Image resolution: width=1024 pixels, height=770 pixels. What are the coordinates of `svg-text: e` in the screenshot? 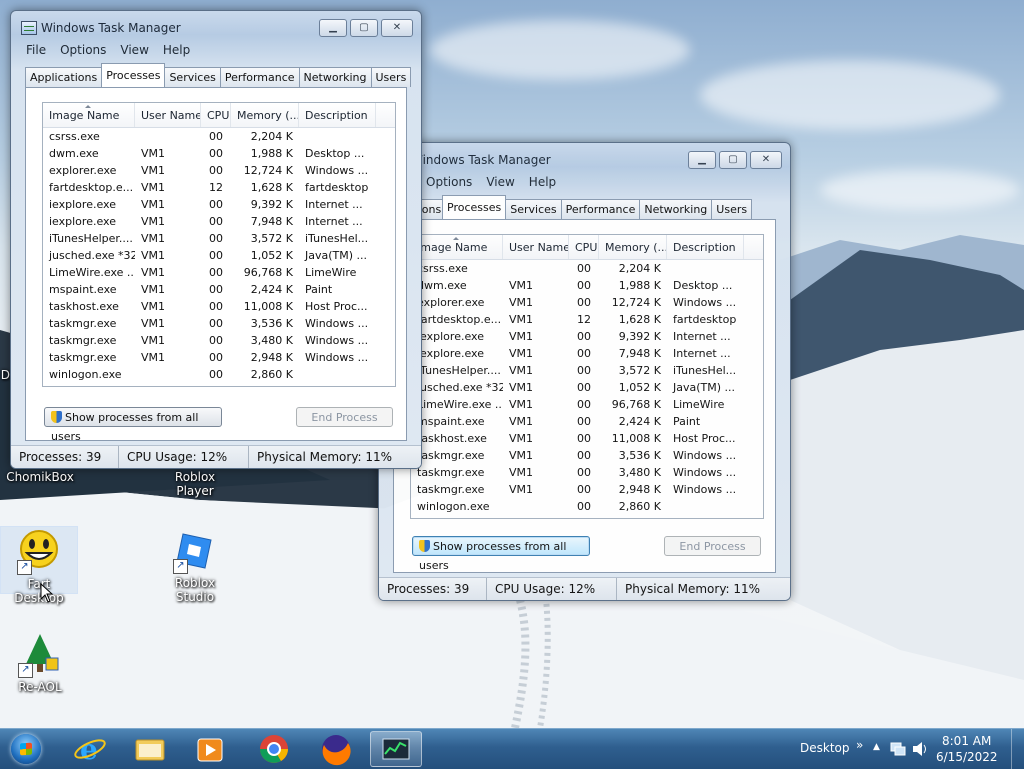 It's located at (89, 749).